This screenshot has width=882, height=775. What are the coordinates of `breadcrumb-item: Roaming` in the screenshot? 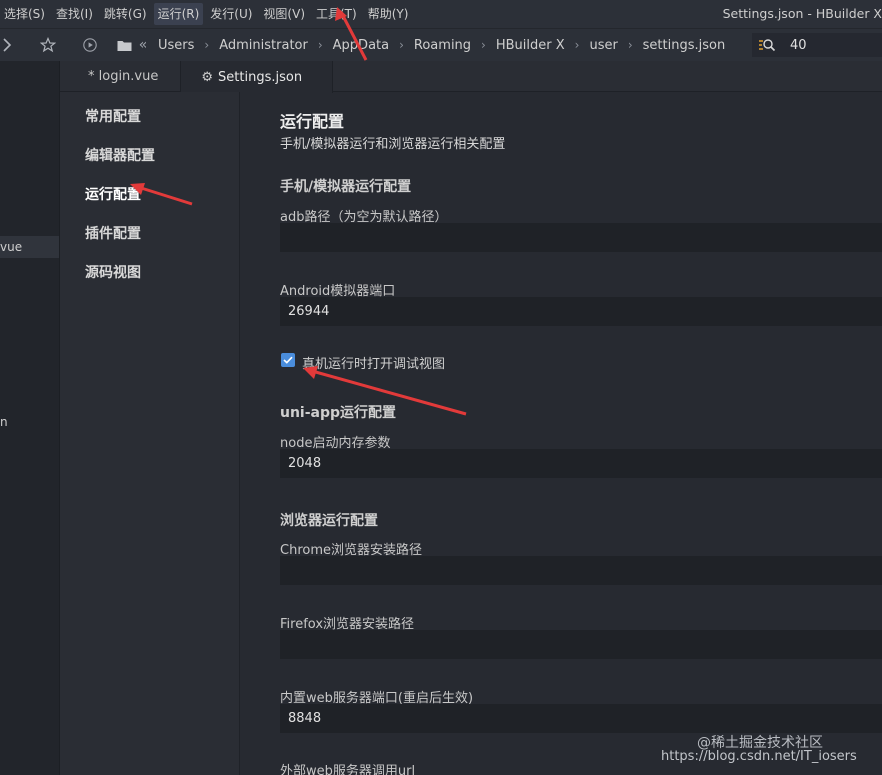 It's located at (442, 45).